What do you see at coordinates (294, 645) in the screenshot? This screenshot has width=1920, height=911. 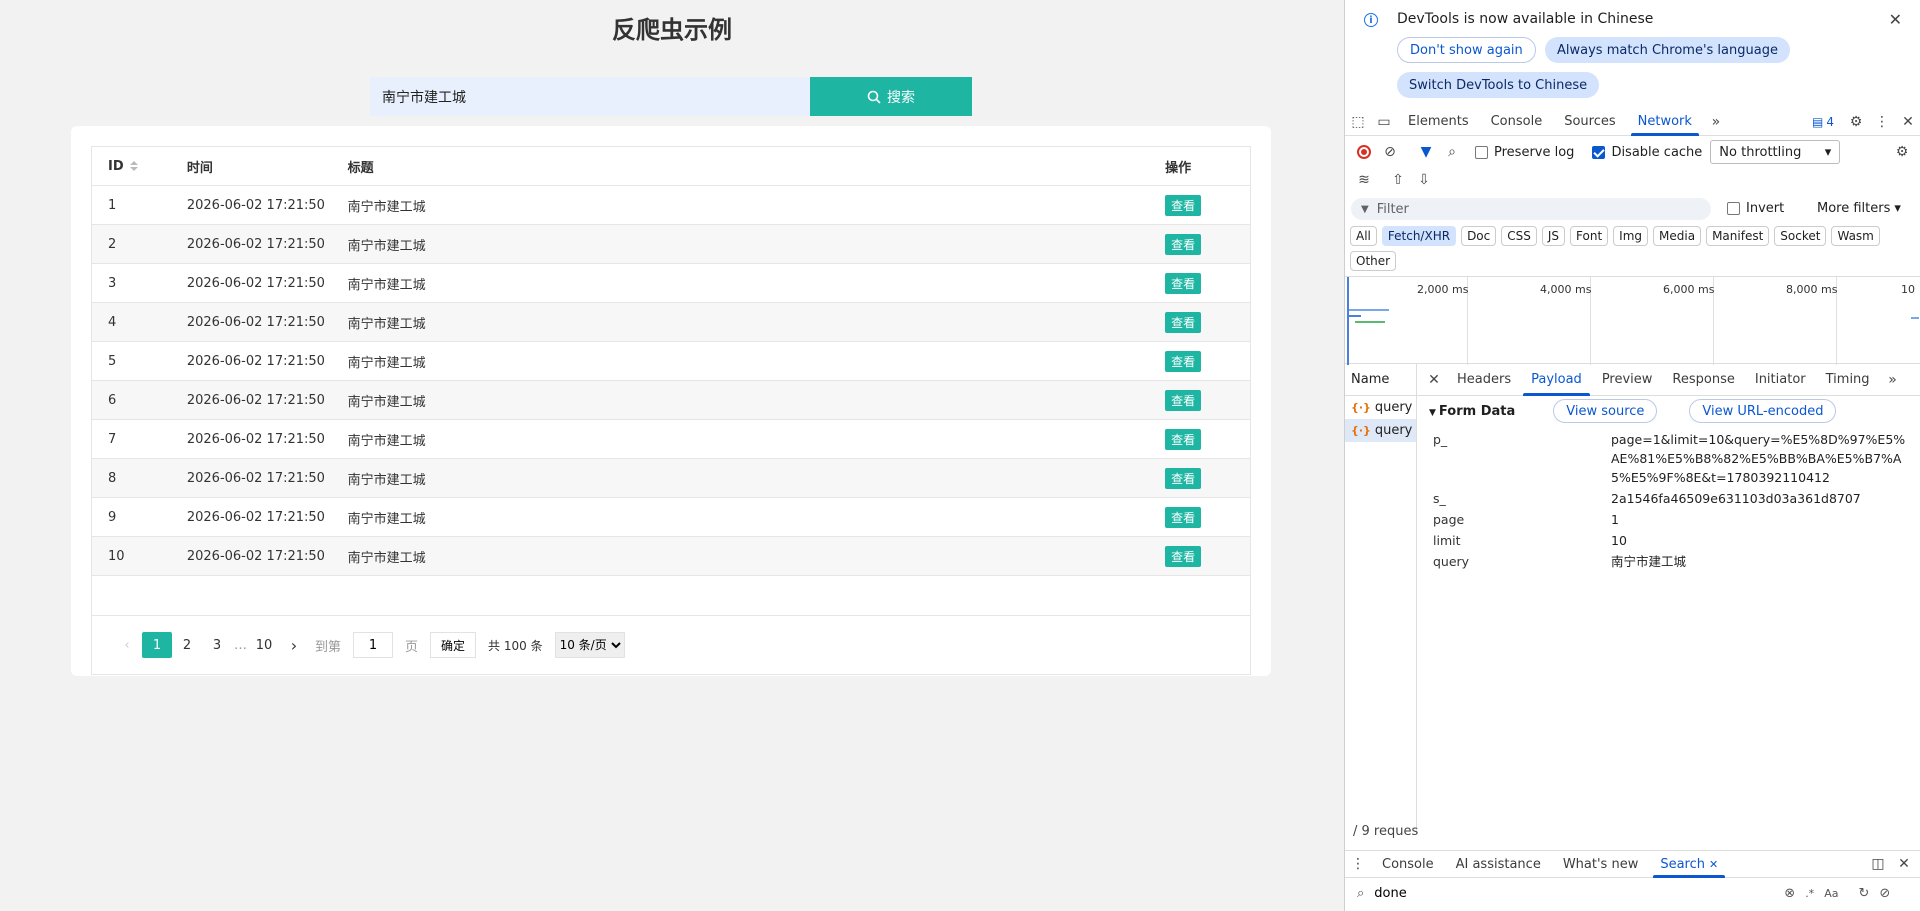 I see `next-page-icon: ›` at bounding box center [294, 645].